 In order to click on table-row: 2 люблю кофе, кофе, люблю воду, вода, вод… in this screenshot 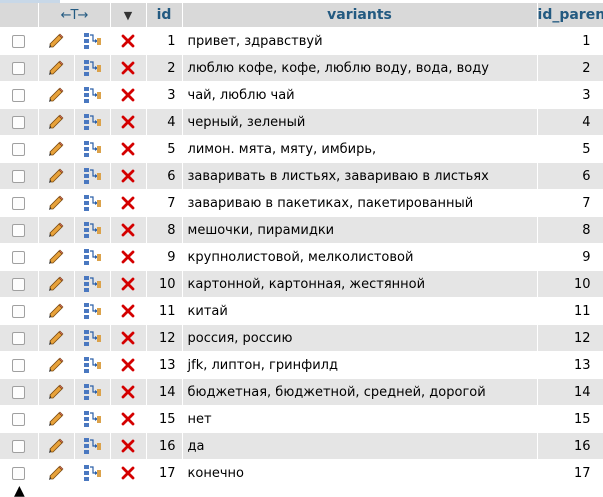, I will do `click(301, 68)`.